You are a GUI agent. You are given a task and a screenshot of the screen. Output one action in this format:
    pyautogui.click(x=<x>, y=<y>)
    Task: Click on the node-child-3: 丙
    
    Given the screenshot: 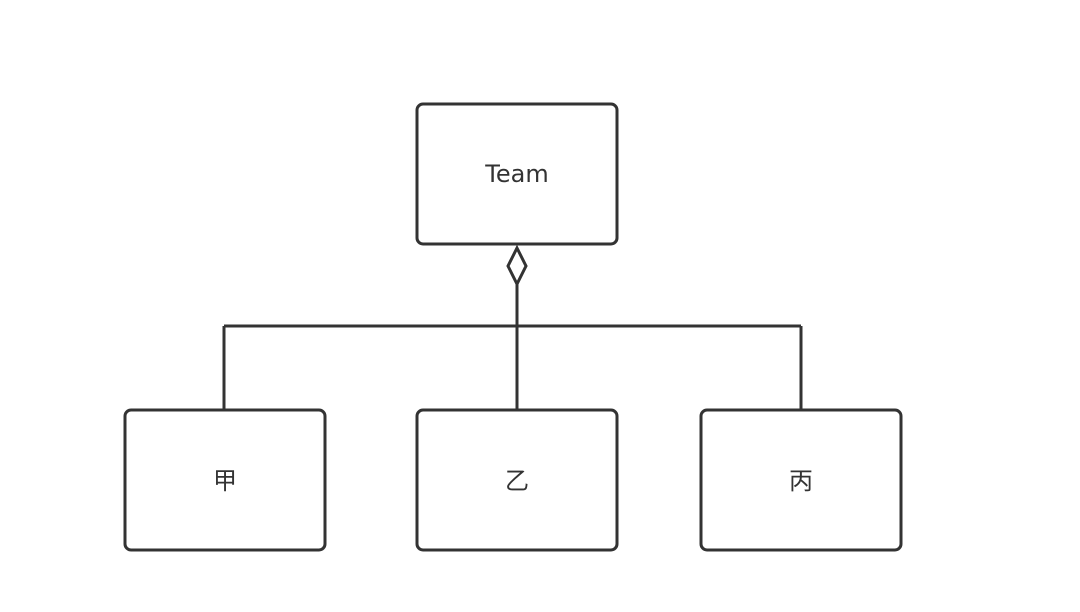 What is the action you would take?
    pyautogui.click(x=801, y=480)
    